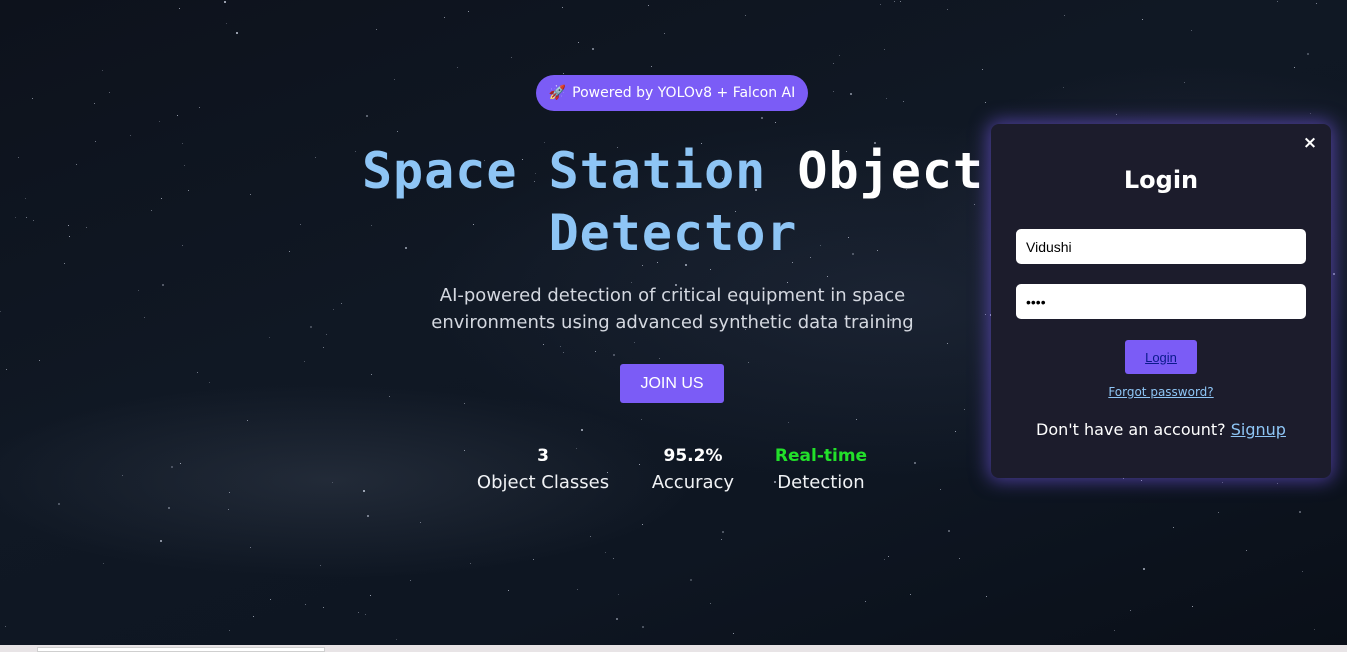  What do you see at coordinates (821, 482) in the screenshot?
I see `stat-label: Detection` at bounding box center [821, 482].